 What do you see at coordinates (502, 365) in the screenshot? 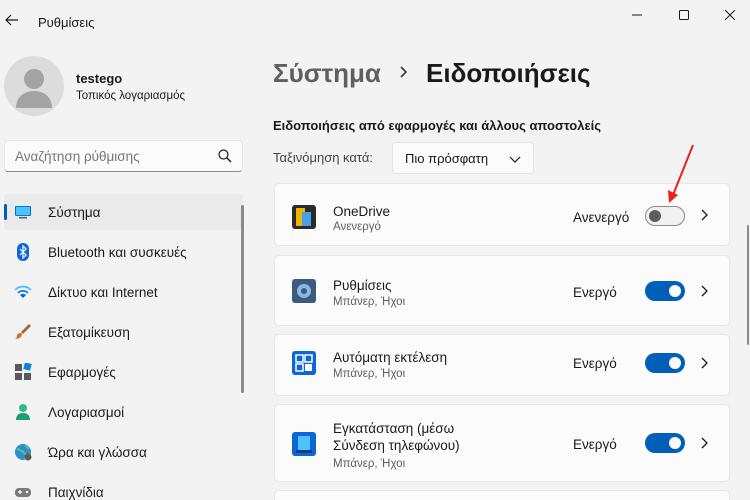
I see `app-notification-row-autoplay: Αυτόματη εκτέλεση Μπάνερ, Ήχοι Ενεργό` at bounding box center [502, 365].